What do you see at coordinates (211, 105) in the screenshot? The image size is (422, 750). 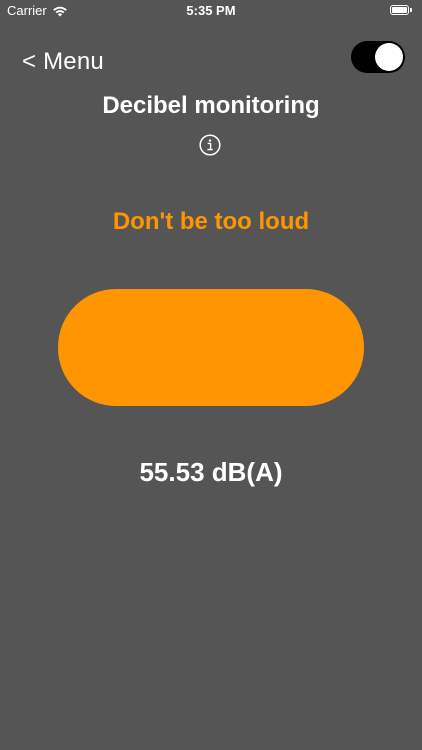 I see `page-title: Decibel monitoring` at bounding box center [211, 105].